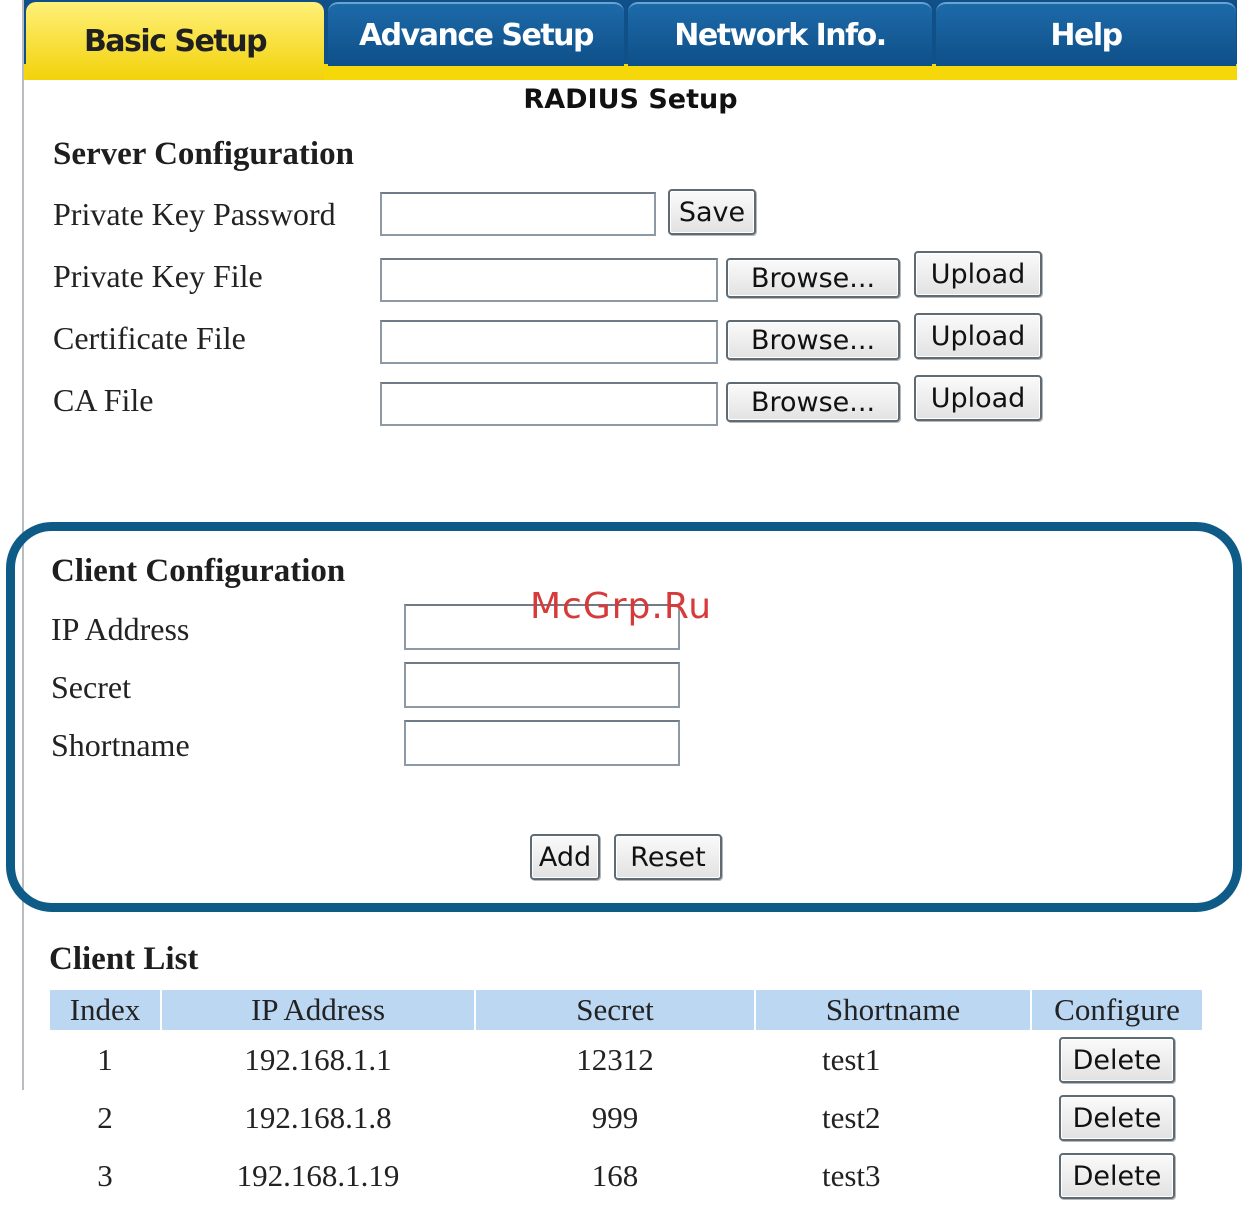  What do you see at coordinates (194, 214) in the screenshot?
I see `private-key-password-label: Private Key Password` at bounding box center [194, 214].